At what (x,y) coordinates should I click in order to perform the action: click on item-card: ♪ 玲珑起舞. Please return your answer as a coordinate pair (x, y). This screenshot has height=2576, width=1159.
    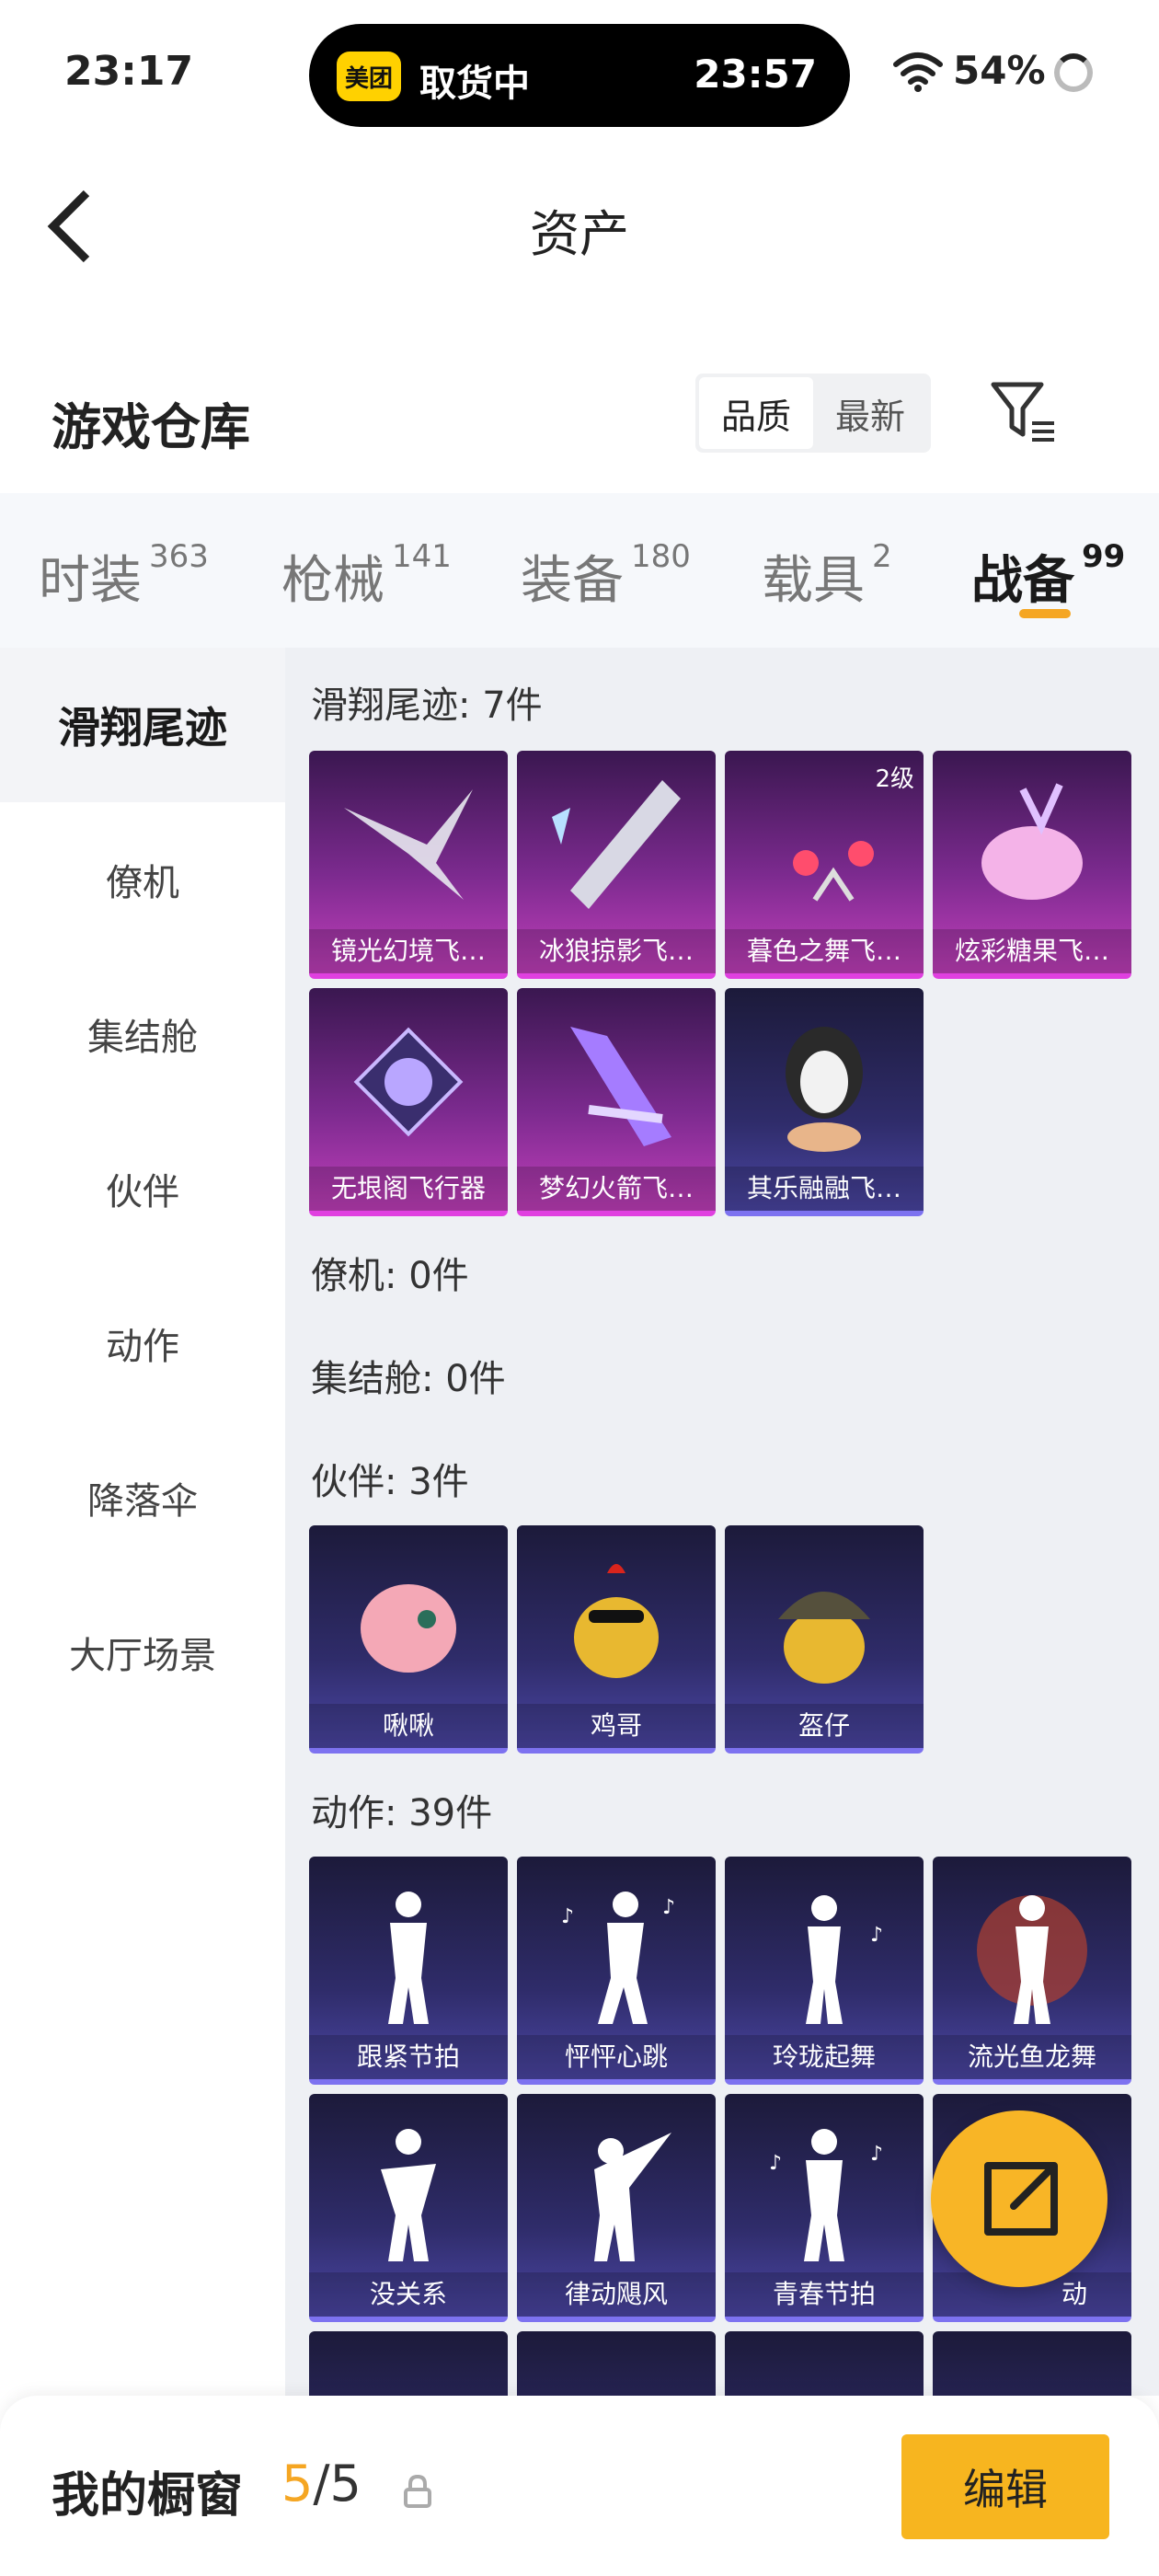
    Looking at the image, I should click on (824, 1971).